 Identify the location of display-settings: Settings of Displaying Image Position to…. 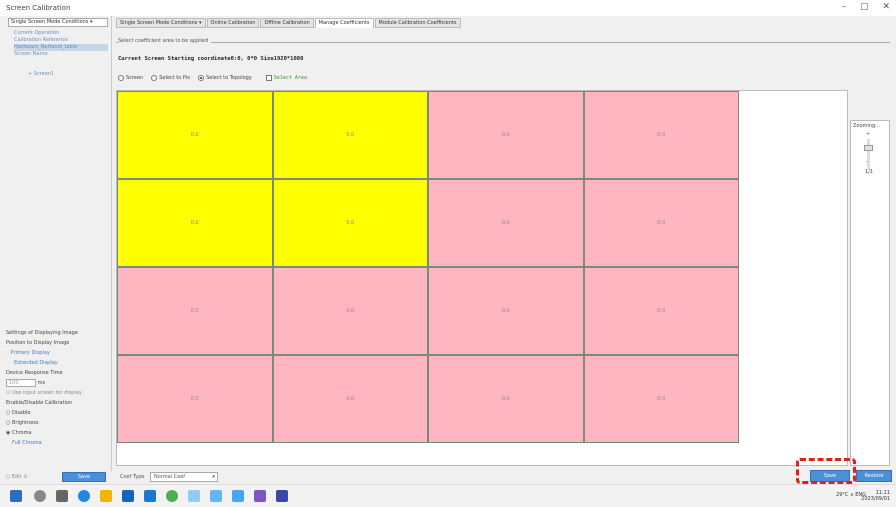
(58, 388).